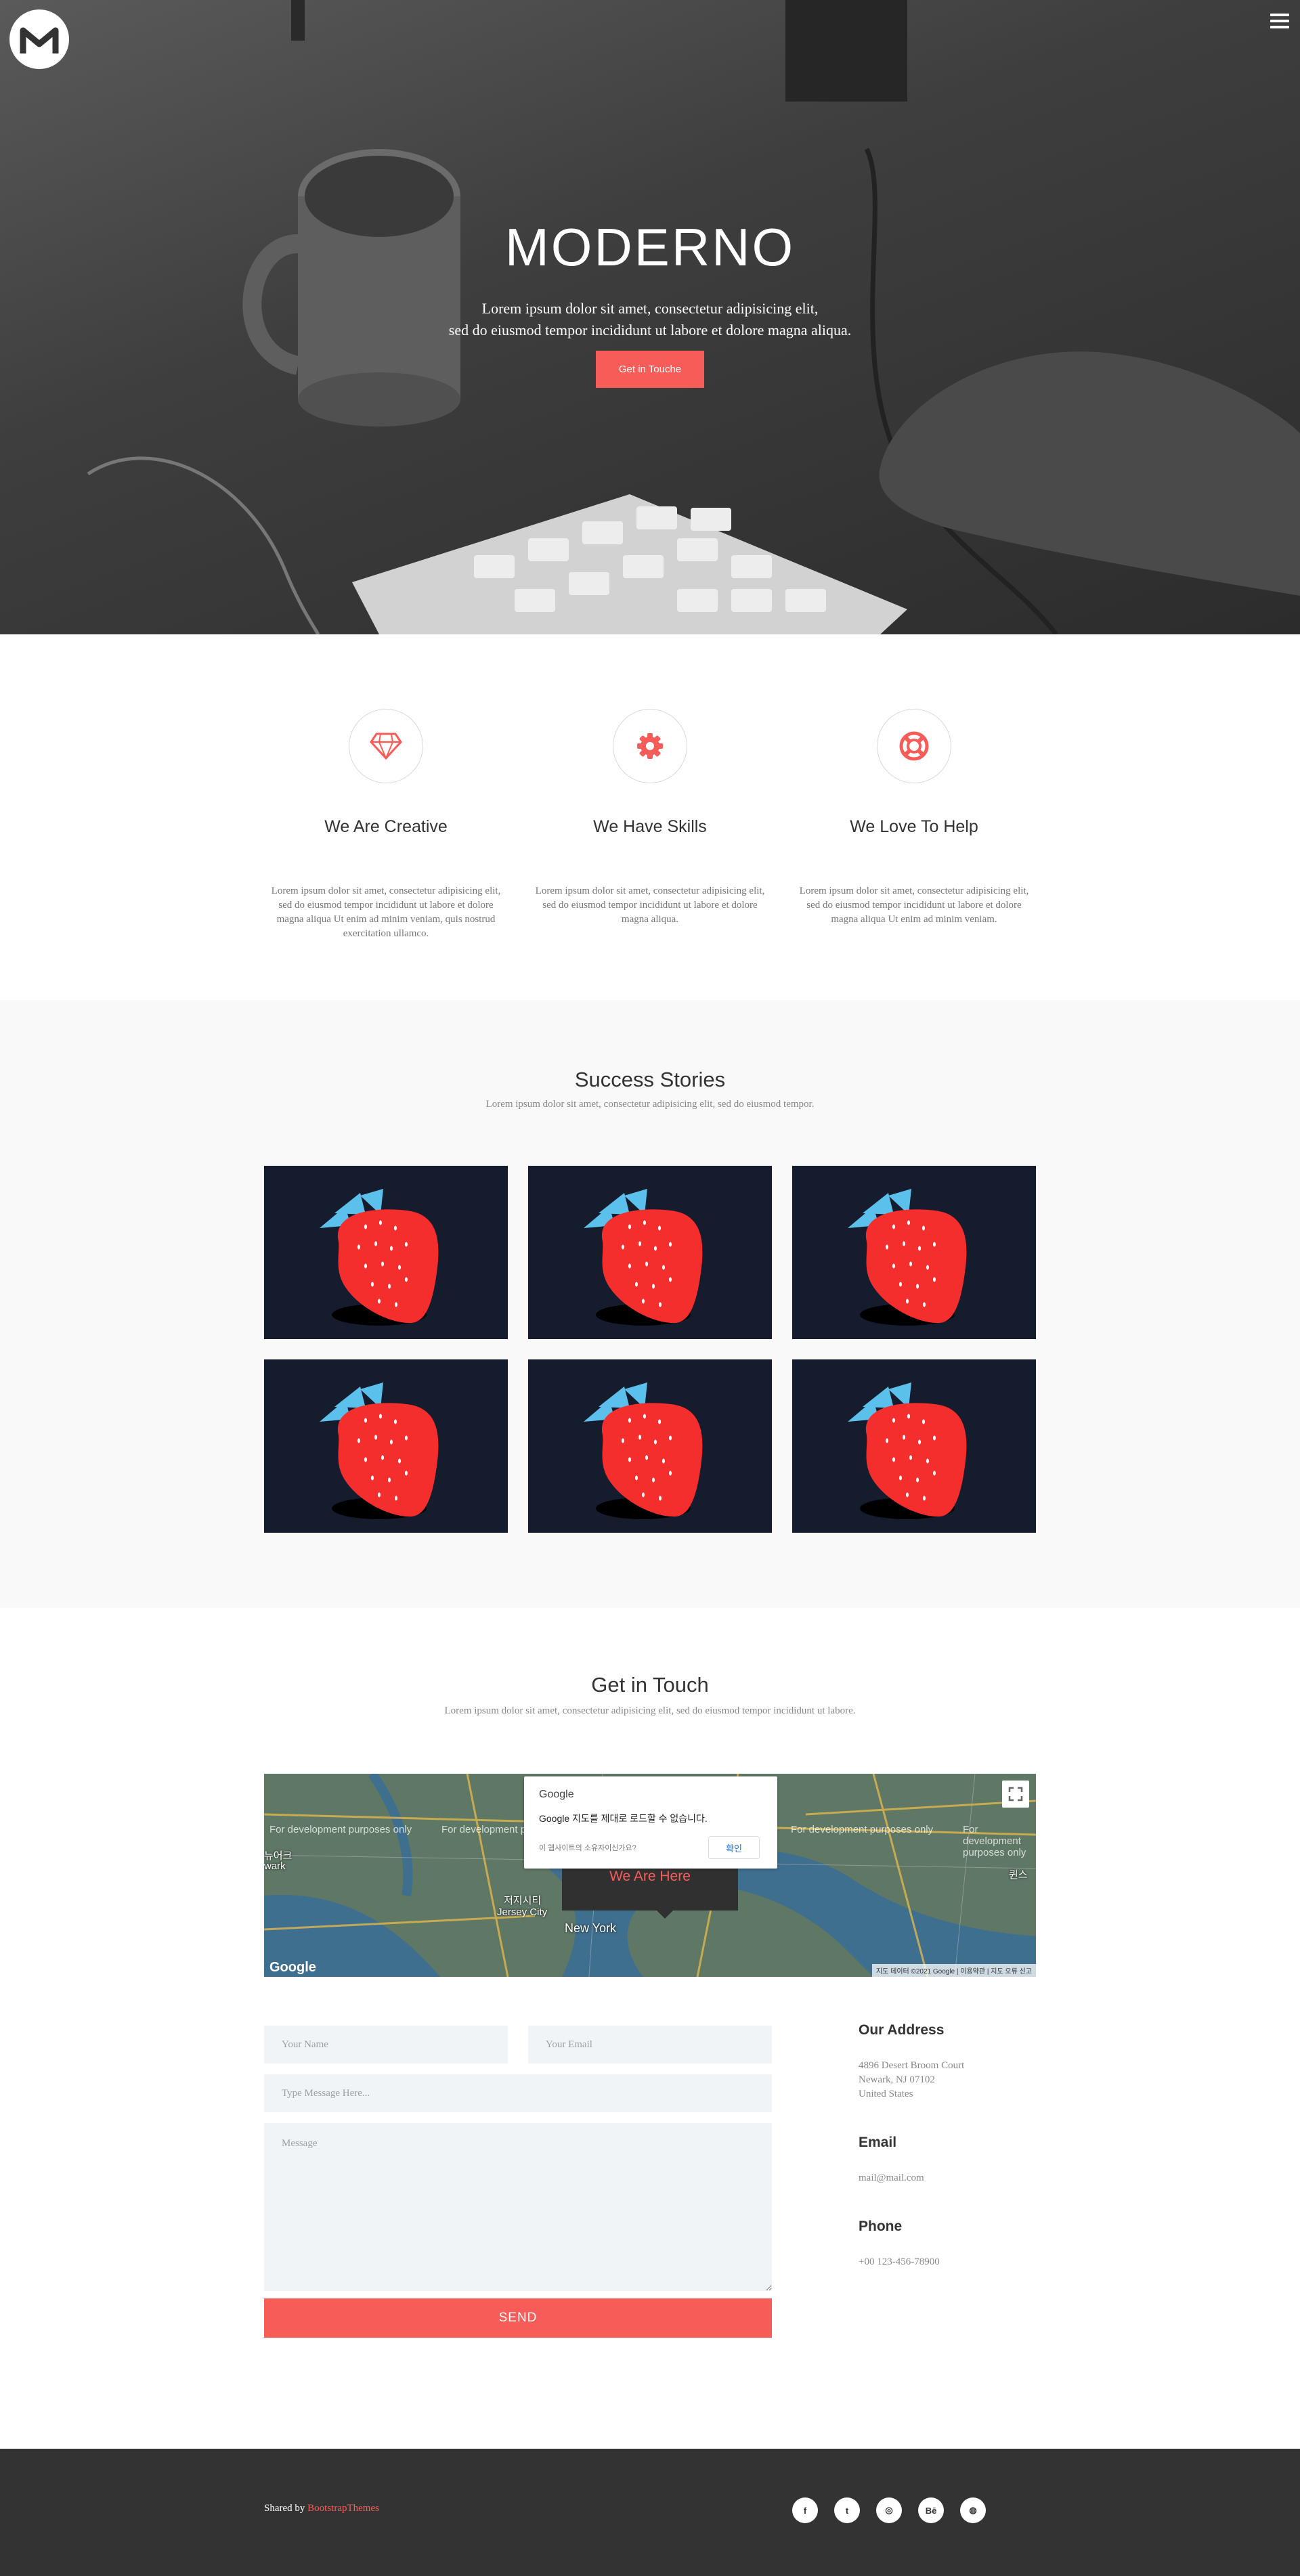 The width and height of the screenshot is (1300, 2576). I want to click on map-ok-button: 확인, so click(734, 1847).